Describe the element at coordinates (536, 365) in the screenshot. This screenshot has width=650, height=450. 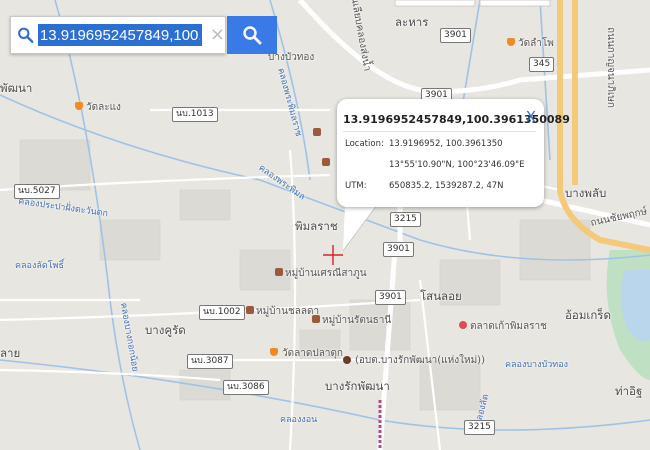
I see `label-khlong-bang-bua-thong: คลองบางบัวทอง` at that location.